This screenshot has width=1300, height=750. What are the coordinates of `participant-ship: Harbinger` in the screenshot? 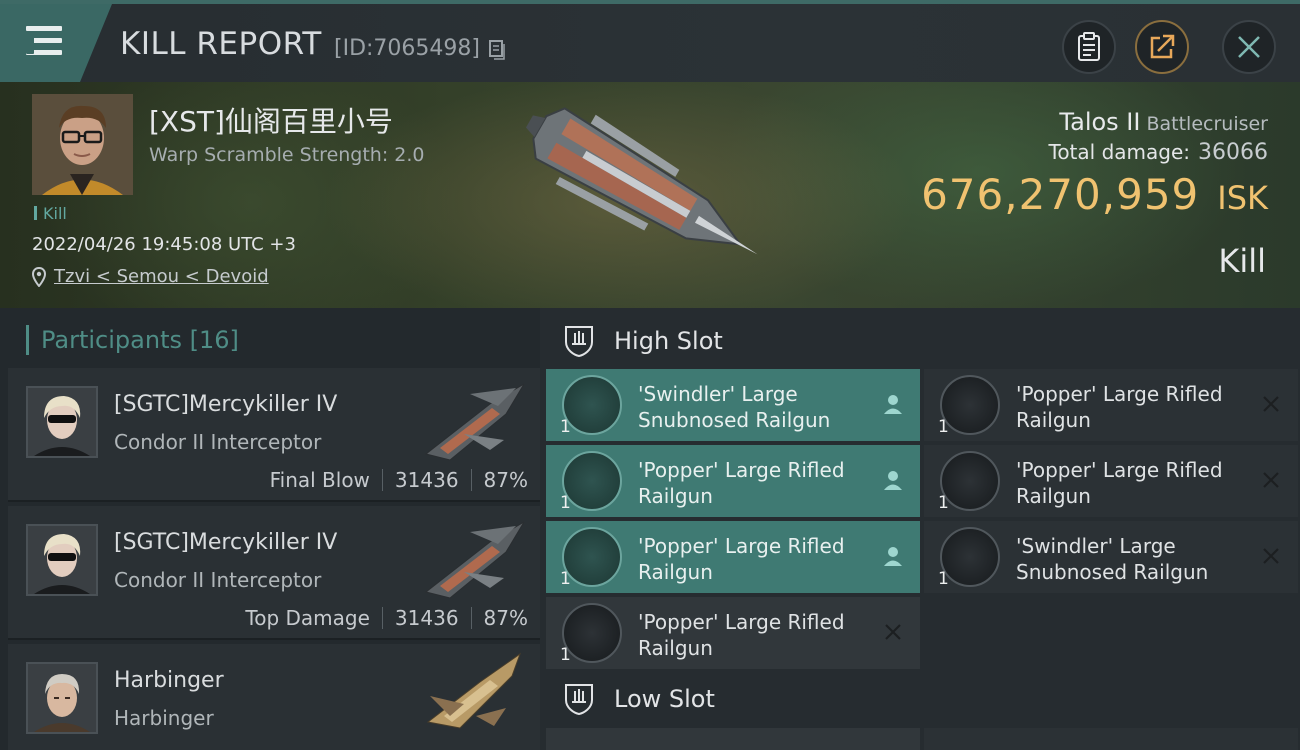 It's located at (164, 718).